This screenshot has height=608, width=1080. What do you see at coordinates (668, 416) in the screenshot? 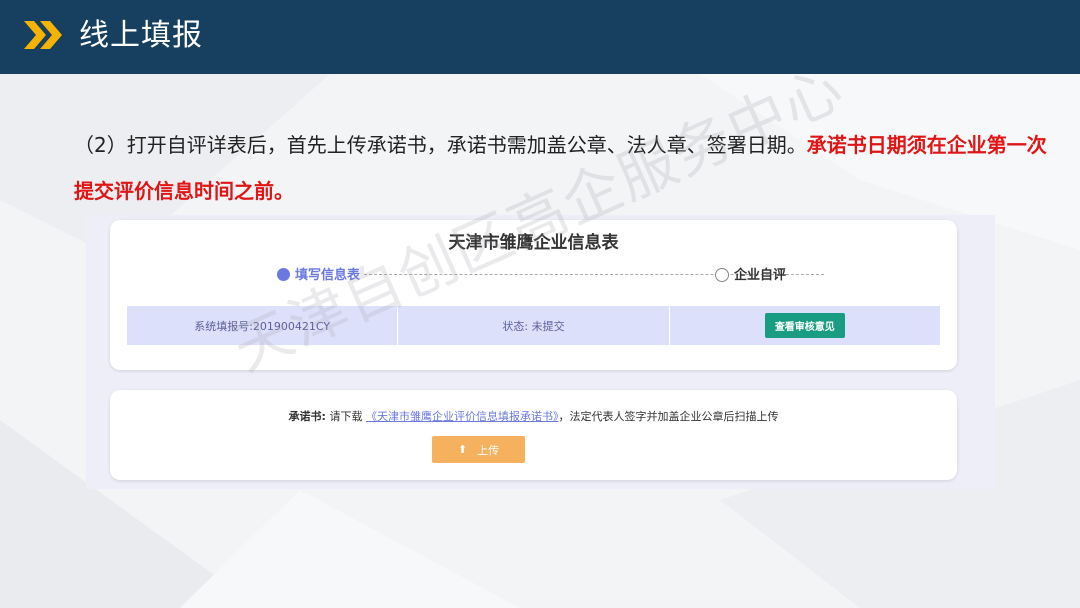
I see `promise-suffix: ，法定代表人签字并加盖企业公章后扫描上传` at bounding box center [668, 416].